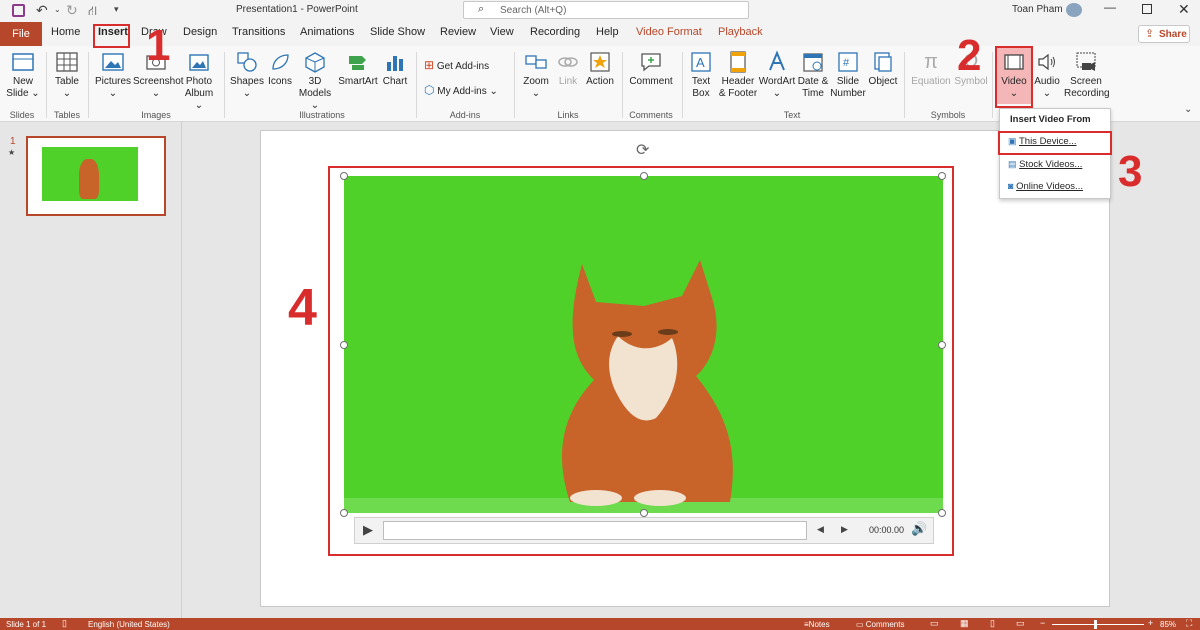  Describe the element at coordinates (1164, 34) in the screenshot. I see `share-button: ⇪ Share` at that location.